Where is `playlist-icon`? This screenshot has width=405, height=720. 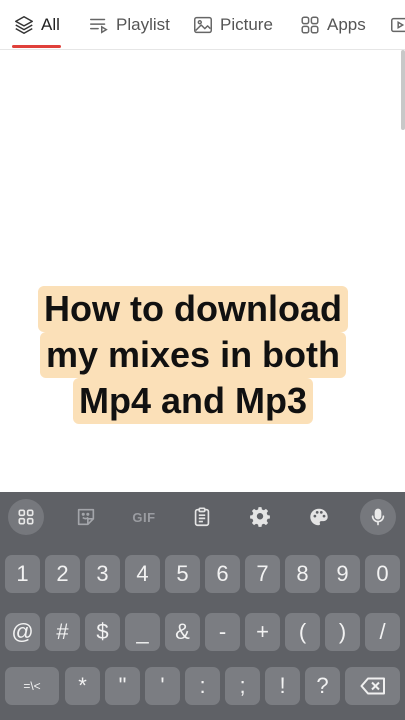
playlist-icon is located at coordinates (99, 26).